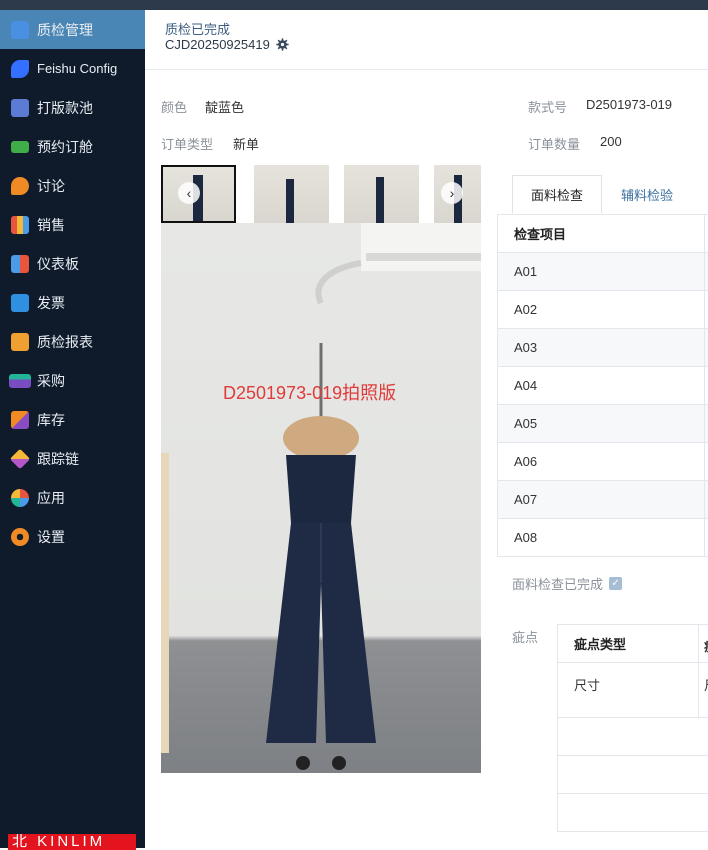 The image size is (708, 850). What do you see at coordinates (602, 272) in the screenshot?
I see `table-row: A01` at bounding box center [602, 272].